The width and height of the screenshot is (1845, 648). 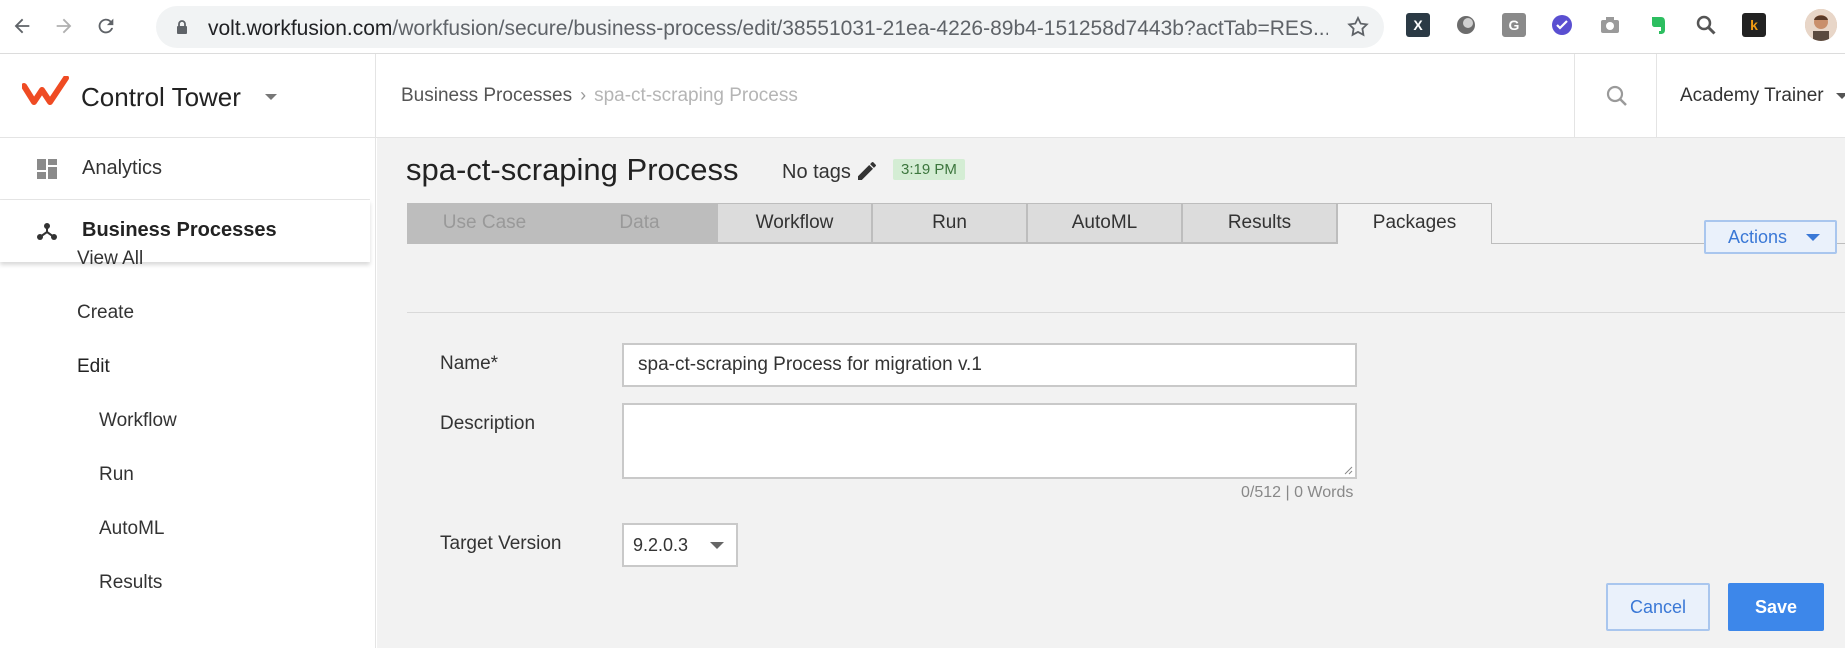 I want to click on forward-arrow-icon, so click(x=64, y=26).